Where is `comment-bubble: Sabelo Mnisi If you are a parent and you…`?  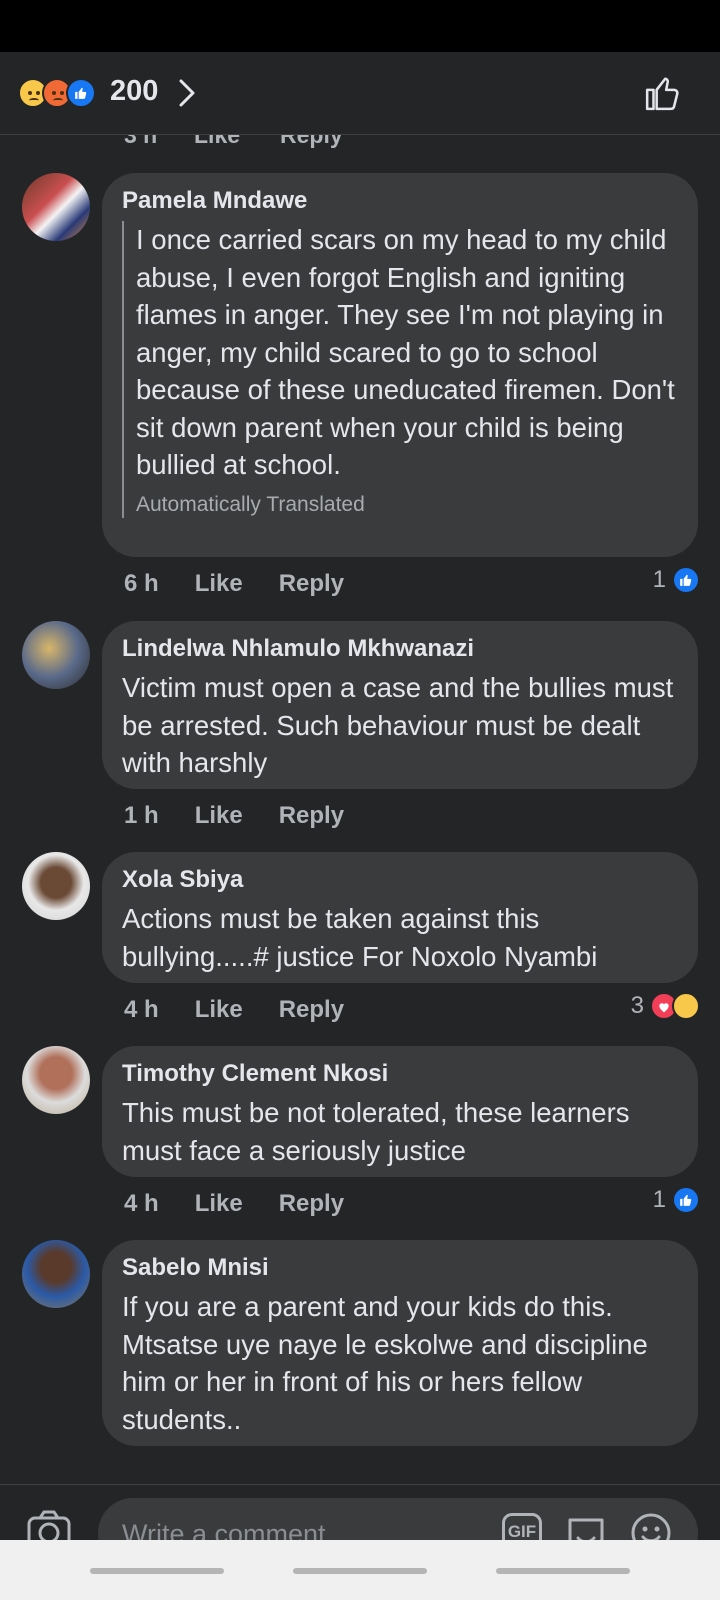 comment-bubble: Sabelo Mnisi If you are a parent and you… is located at coordinates (400, 1343).